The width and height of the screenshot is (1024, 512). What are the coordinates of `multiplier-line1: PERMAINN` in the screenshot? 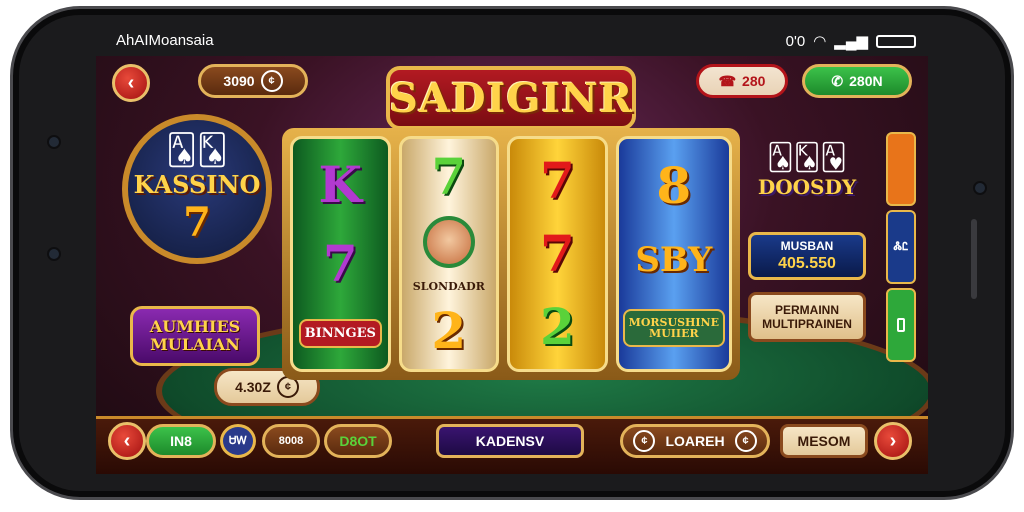 It's located at (806, 309).